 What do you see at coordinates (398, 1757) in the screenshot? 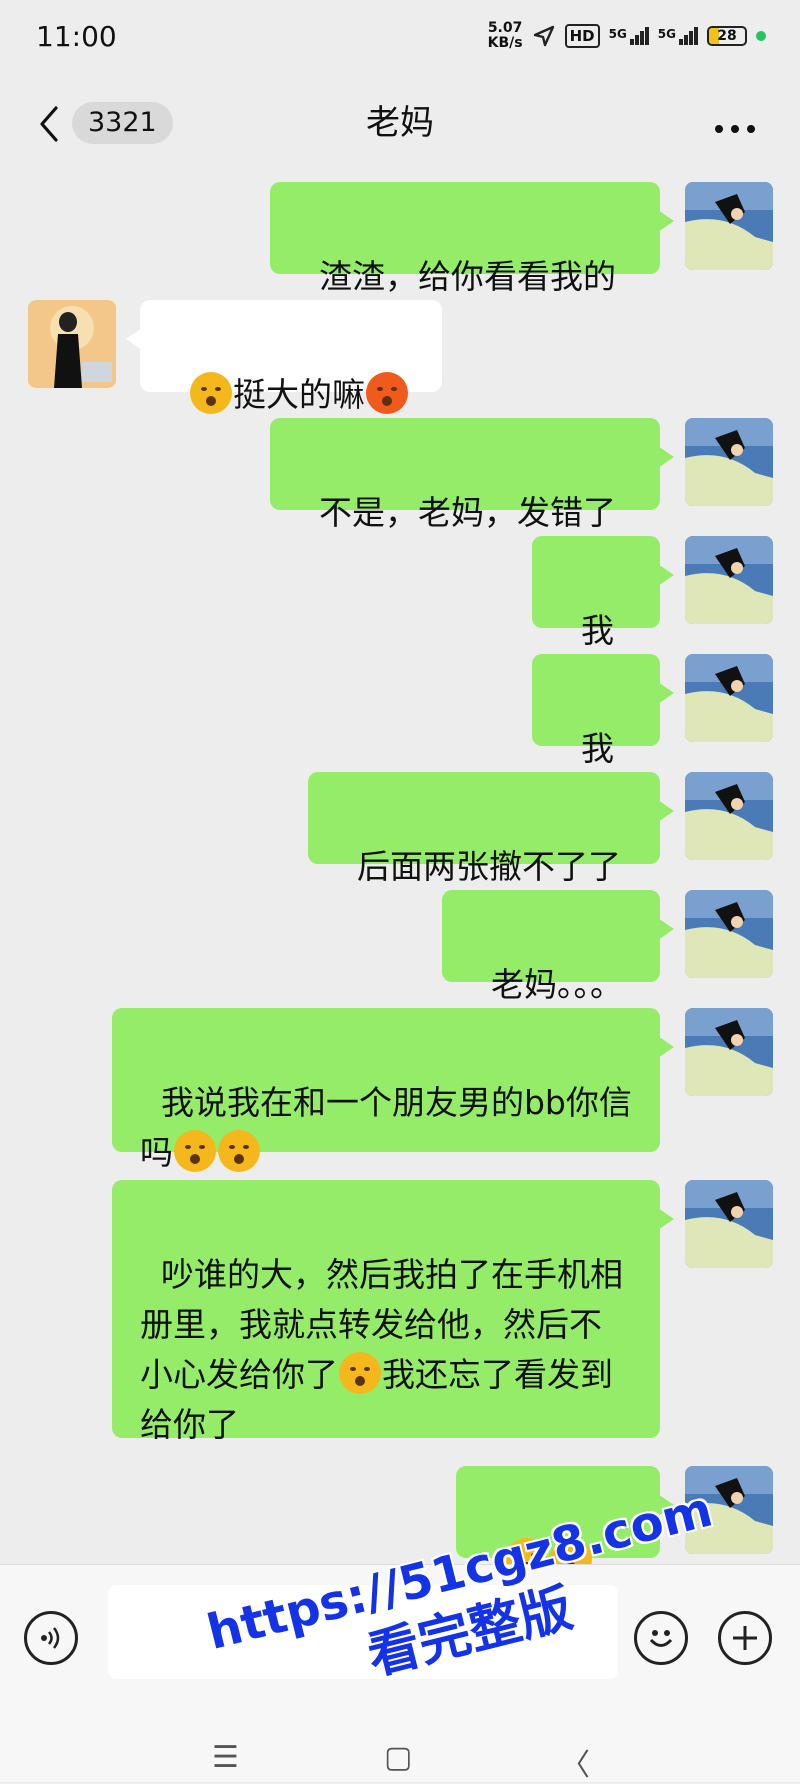
I see `home-nav-button: ▢` at bounding box center [398, 1757].